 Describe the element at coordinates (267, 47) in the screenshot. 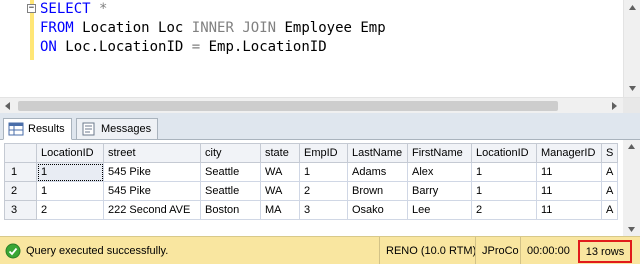

I see `right-operand: Emp.LocationID` at that location.